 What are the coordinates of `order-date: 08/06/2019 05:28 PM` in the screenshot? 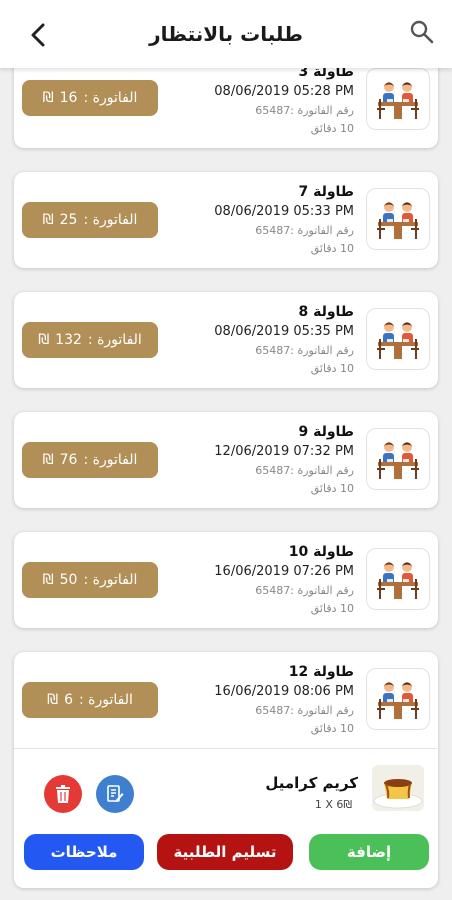 It's located at (284, 91).